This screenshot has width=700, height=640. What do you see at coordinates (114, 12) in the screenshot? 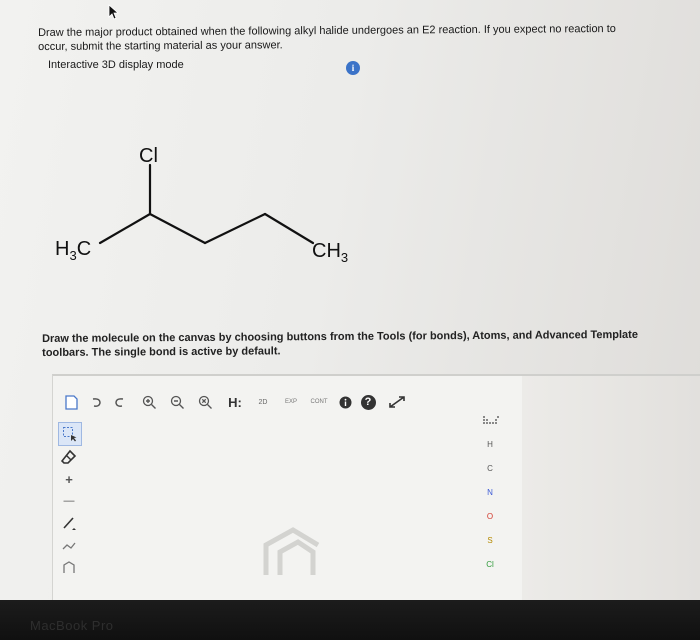
I see `mouse-cursor-icon` at bounding box center [114, 12].